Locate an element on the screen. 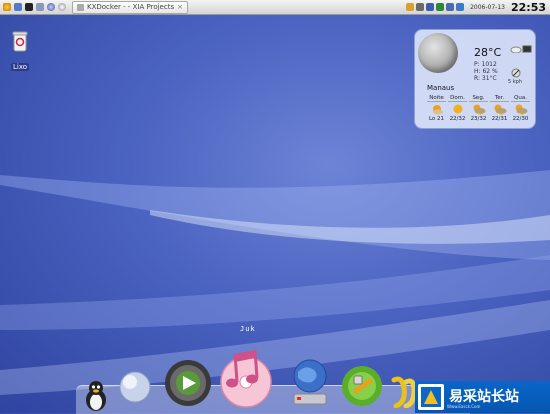 The height and width of the screenshot is (414, 550). weather-details: P: 1012 H: 62 % R: 31°C is located at coordinates (486, 71).